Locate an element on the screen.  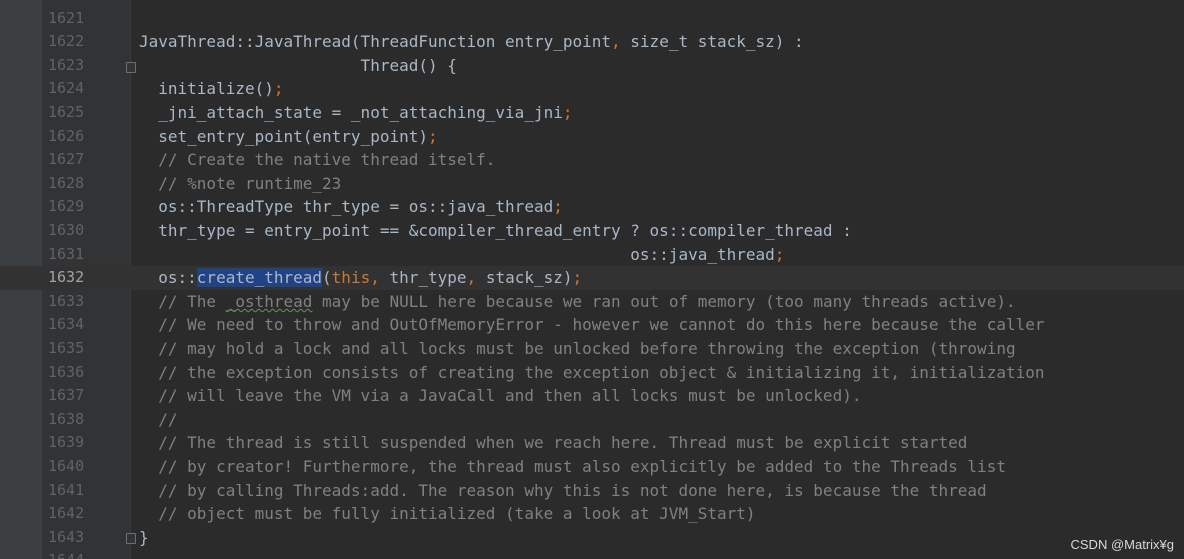
code-token: Thread() { is located at coordinates (298, 65).